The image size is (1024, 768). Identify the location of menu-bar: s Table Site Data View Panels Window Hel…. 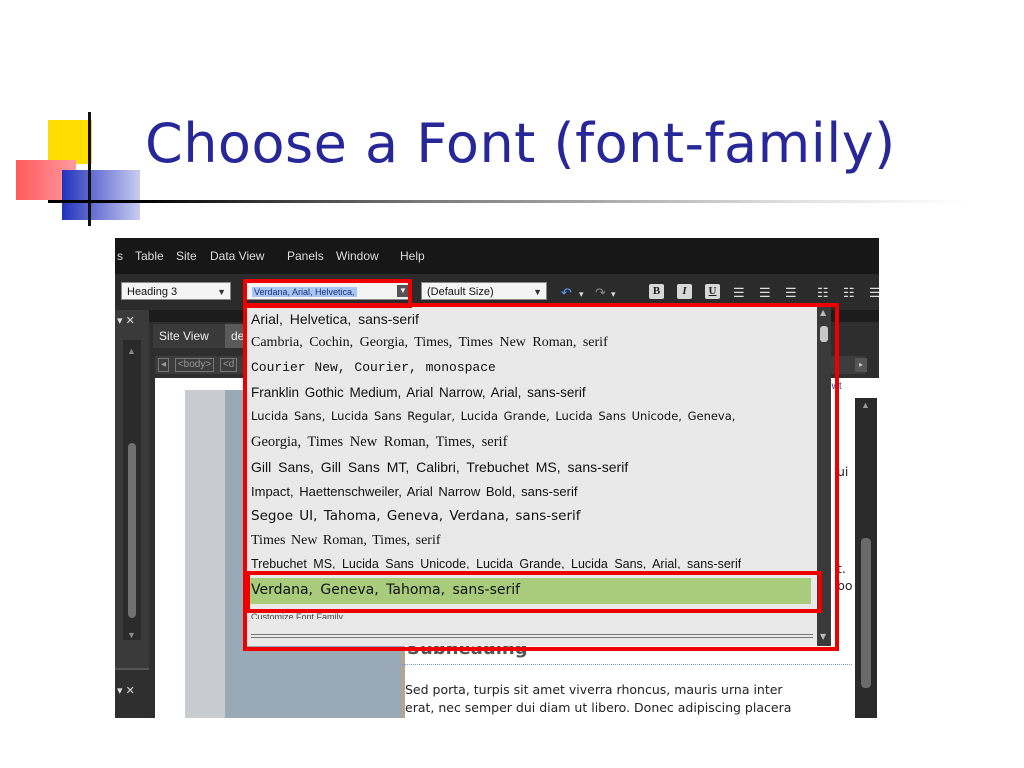
(497, 256).